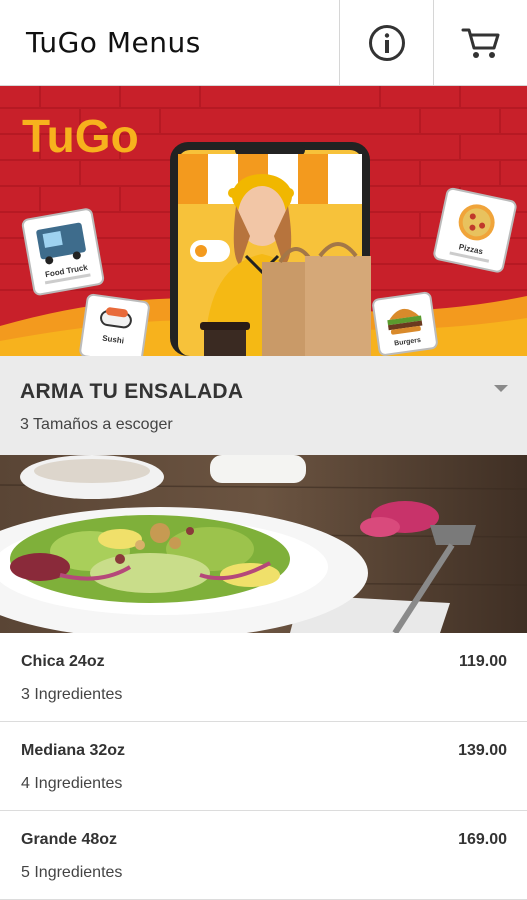  I want to click on card-food-truck: Food Truck, so click(63, 252).